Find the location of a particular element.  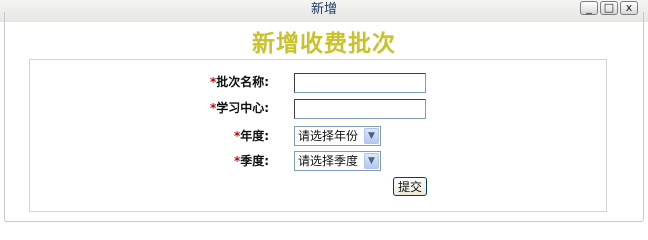

year-label-text: 年度: is located at coordinates (255, 136).